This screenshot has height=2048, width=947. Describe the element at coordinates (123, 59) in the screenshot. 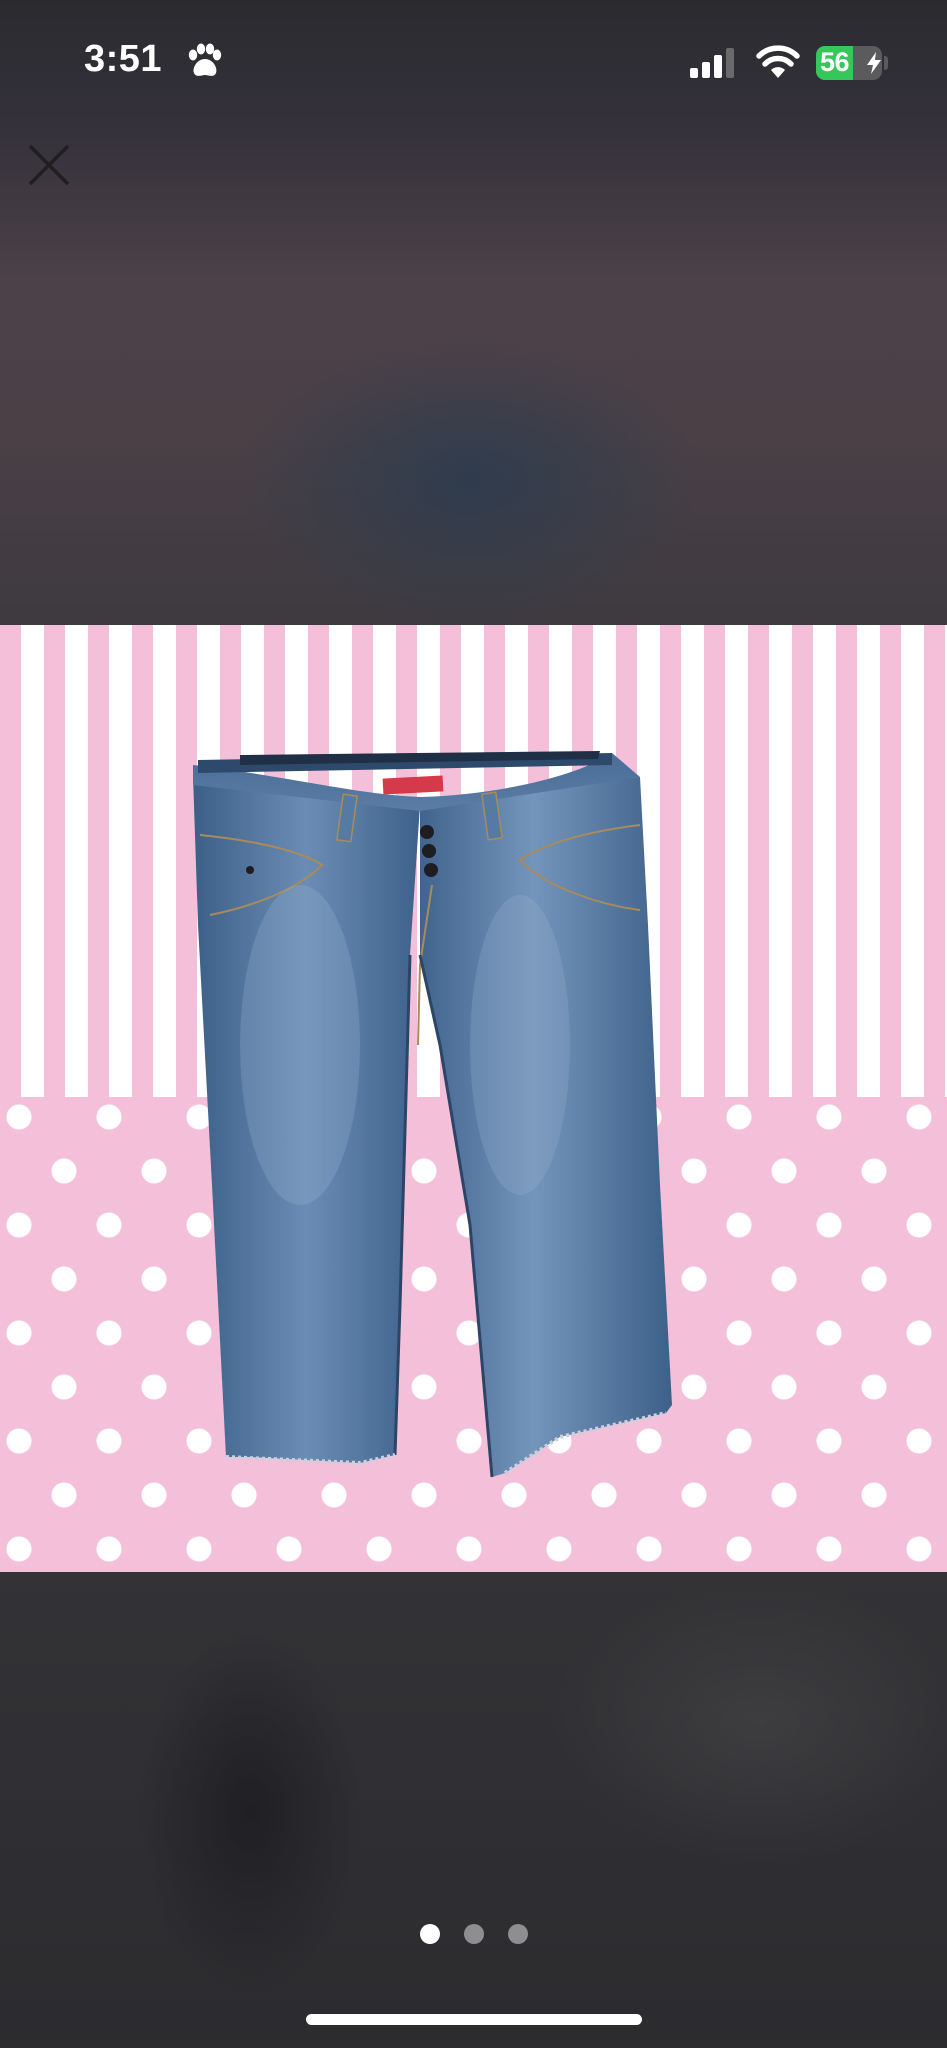

I see `status-time: 3:51` at that location.